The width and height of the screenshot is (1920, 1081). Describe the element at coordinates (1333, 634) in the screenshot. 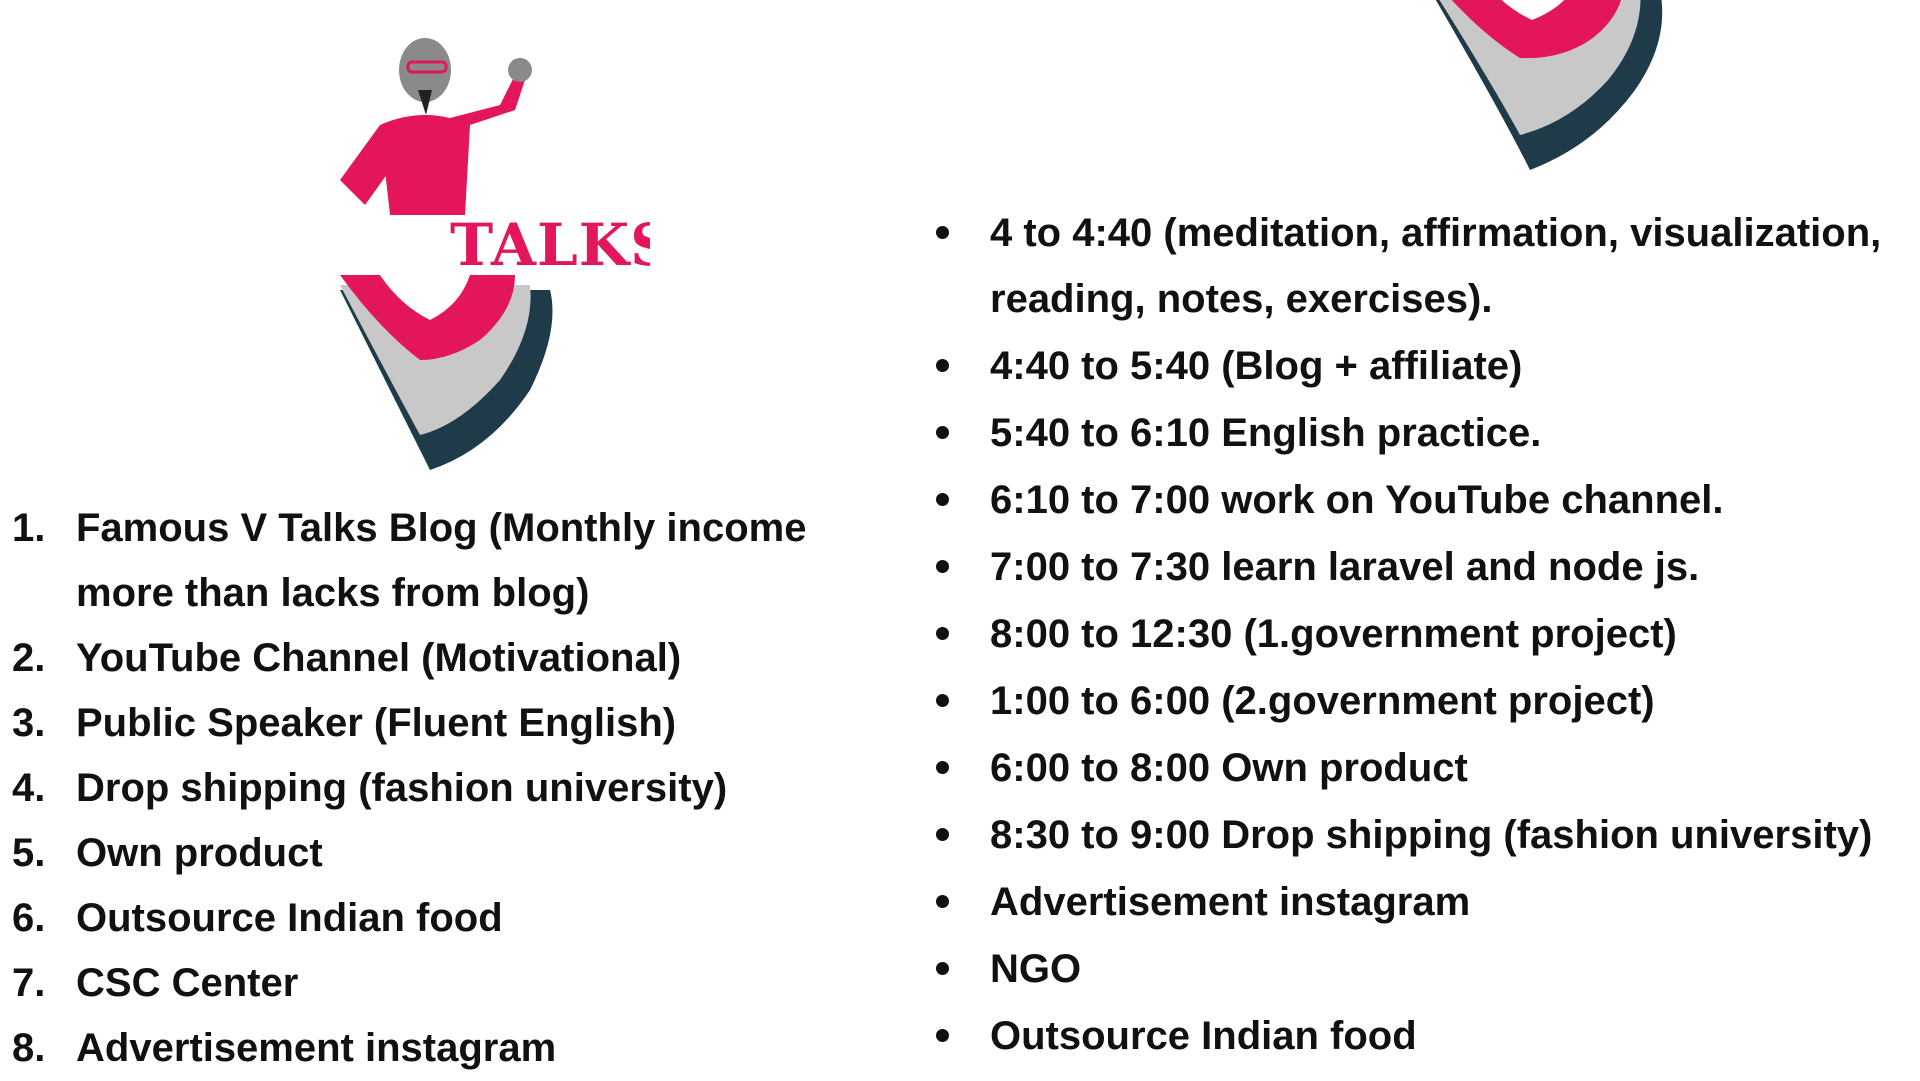

I see `schedule-text: 8:00 to 12:30 (1.government project)` at that location.